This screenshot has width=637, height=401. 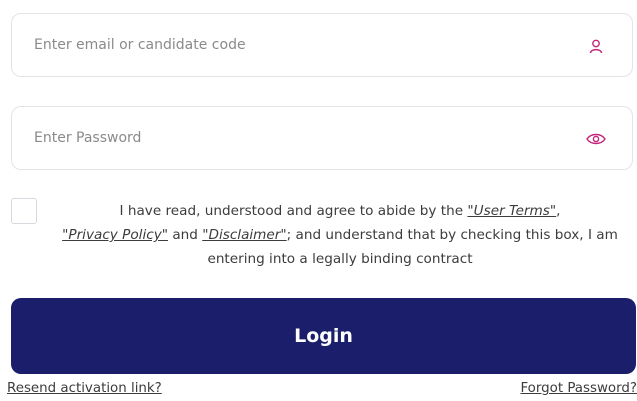 What do you see at coordinates (24, 211) in the screenshot?
I see `terms-checkbox` at bounding box center [24, 211].